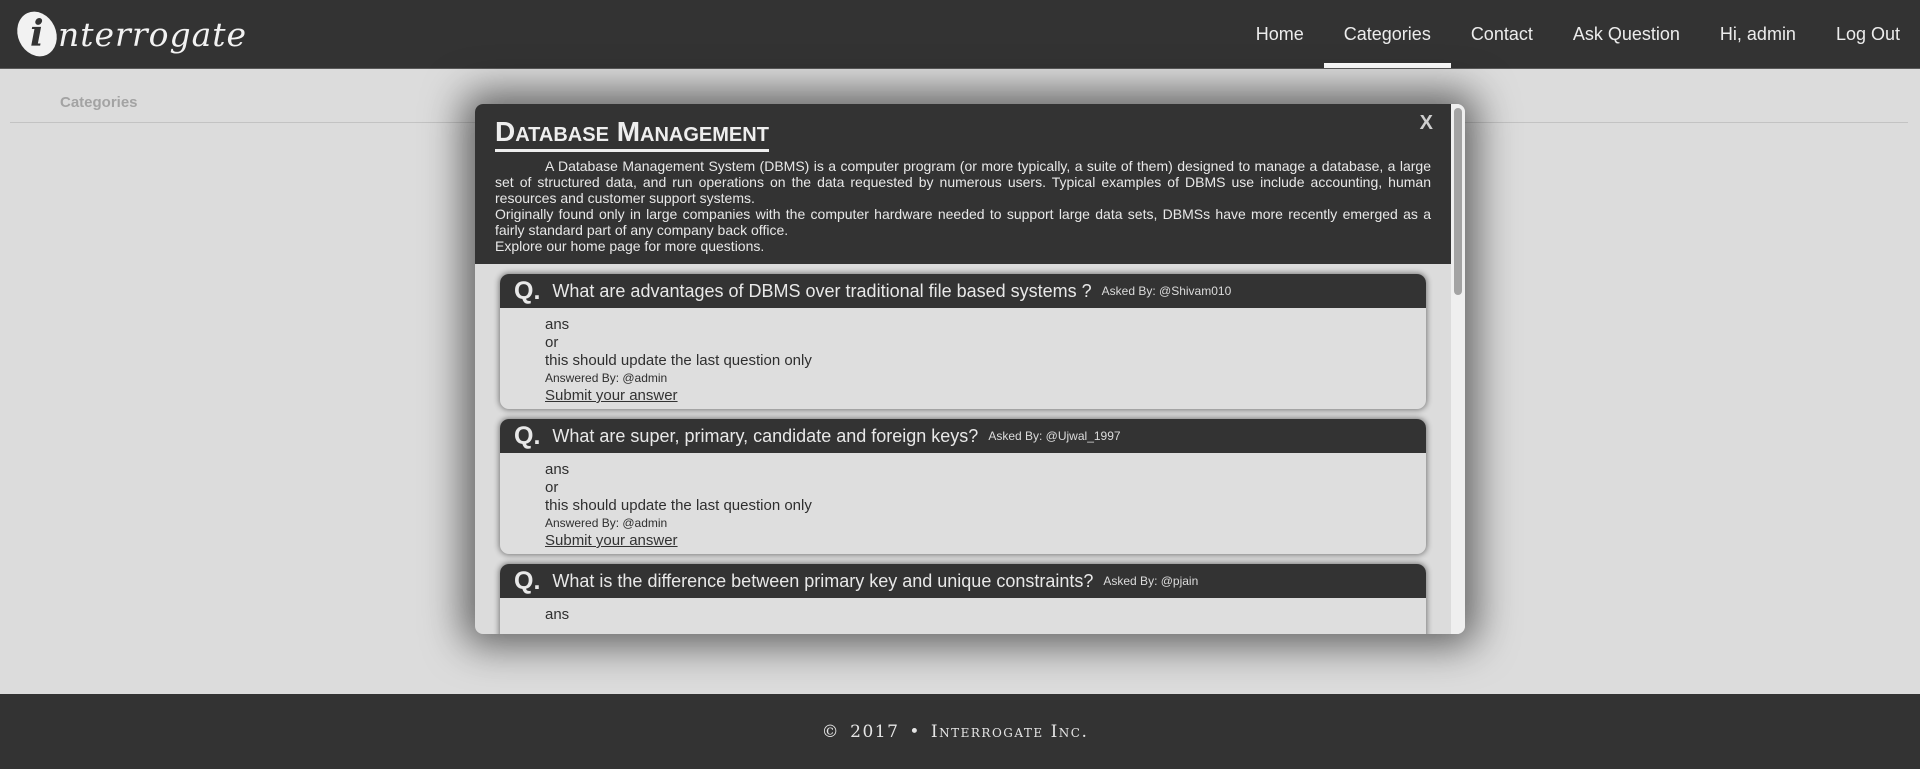  I want to click on answer-body: ans, so click(963, 616).